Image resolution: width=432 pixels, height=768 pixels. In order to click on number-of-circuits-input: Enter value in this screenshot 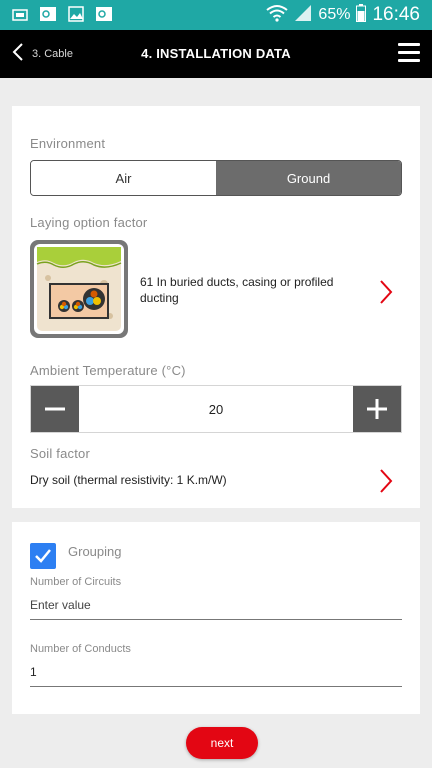, I will do `click(216, 607)`.